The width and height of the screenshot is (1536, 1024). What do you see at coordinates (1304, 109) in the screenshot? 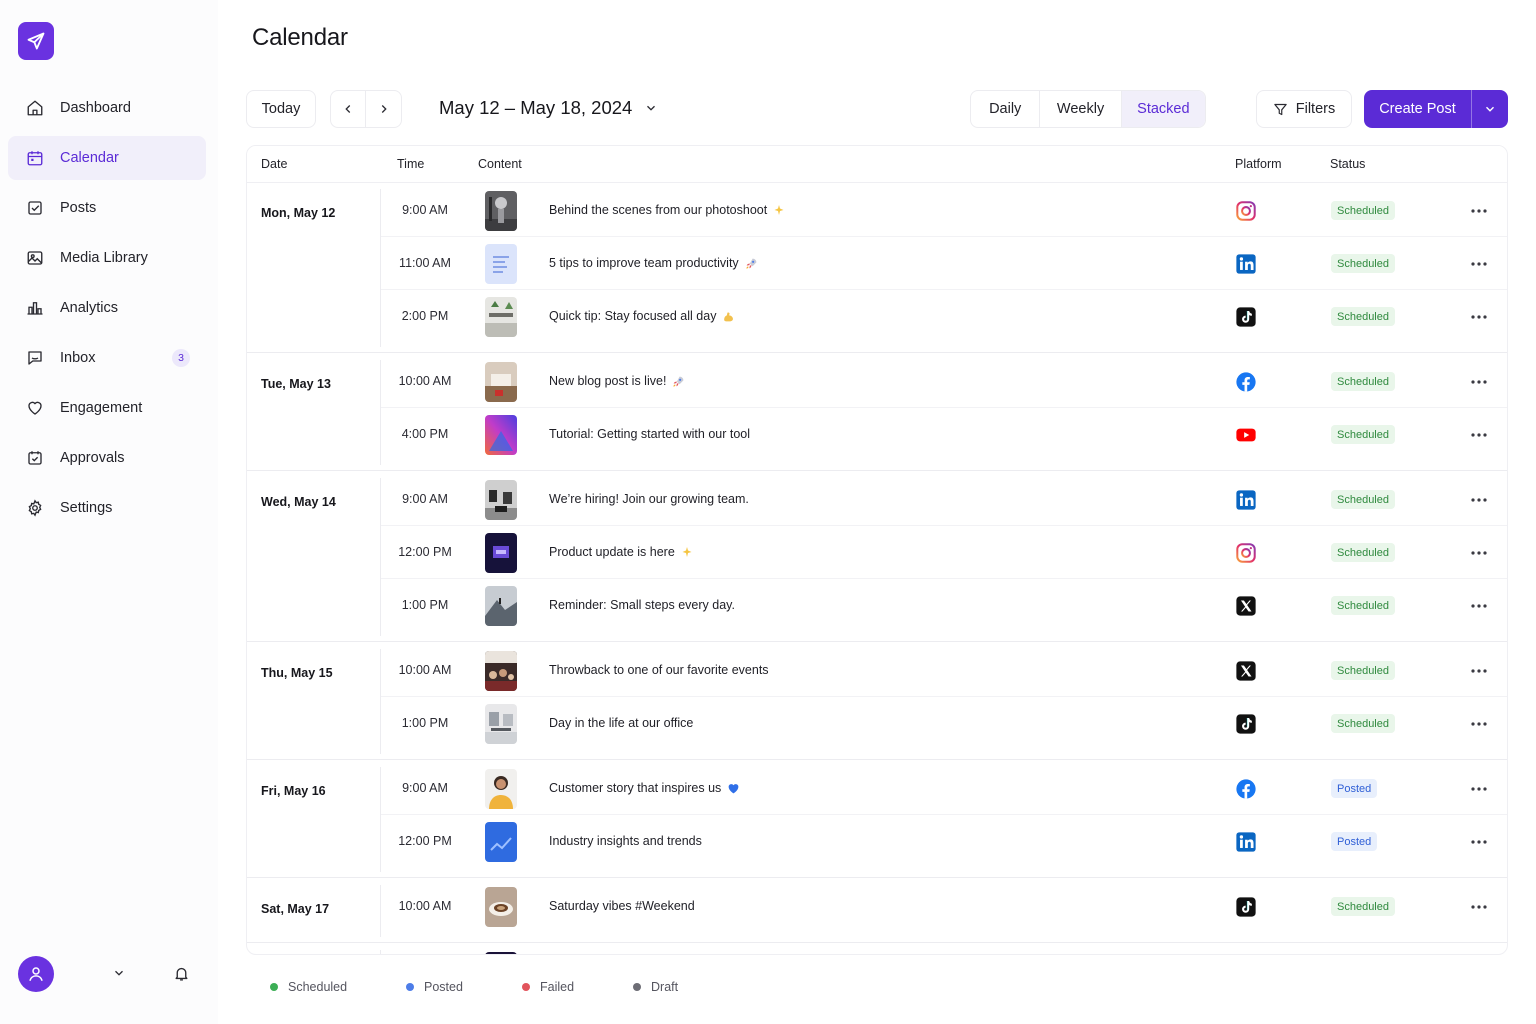
I see `filters-button: Filters` at bounding box center [1304, 109].